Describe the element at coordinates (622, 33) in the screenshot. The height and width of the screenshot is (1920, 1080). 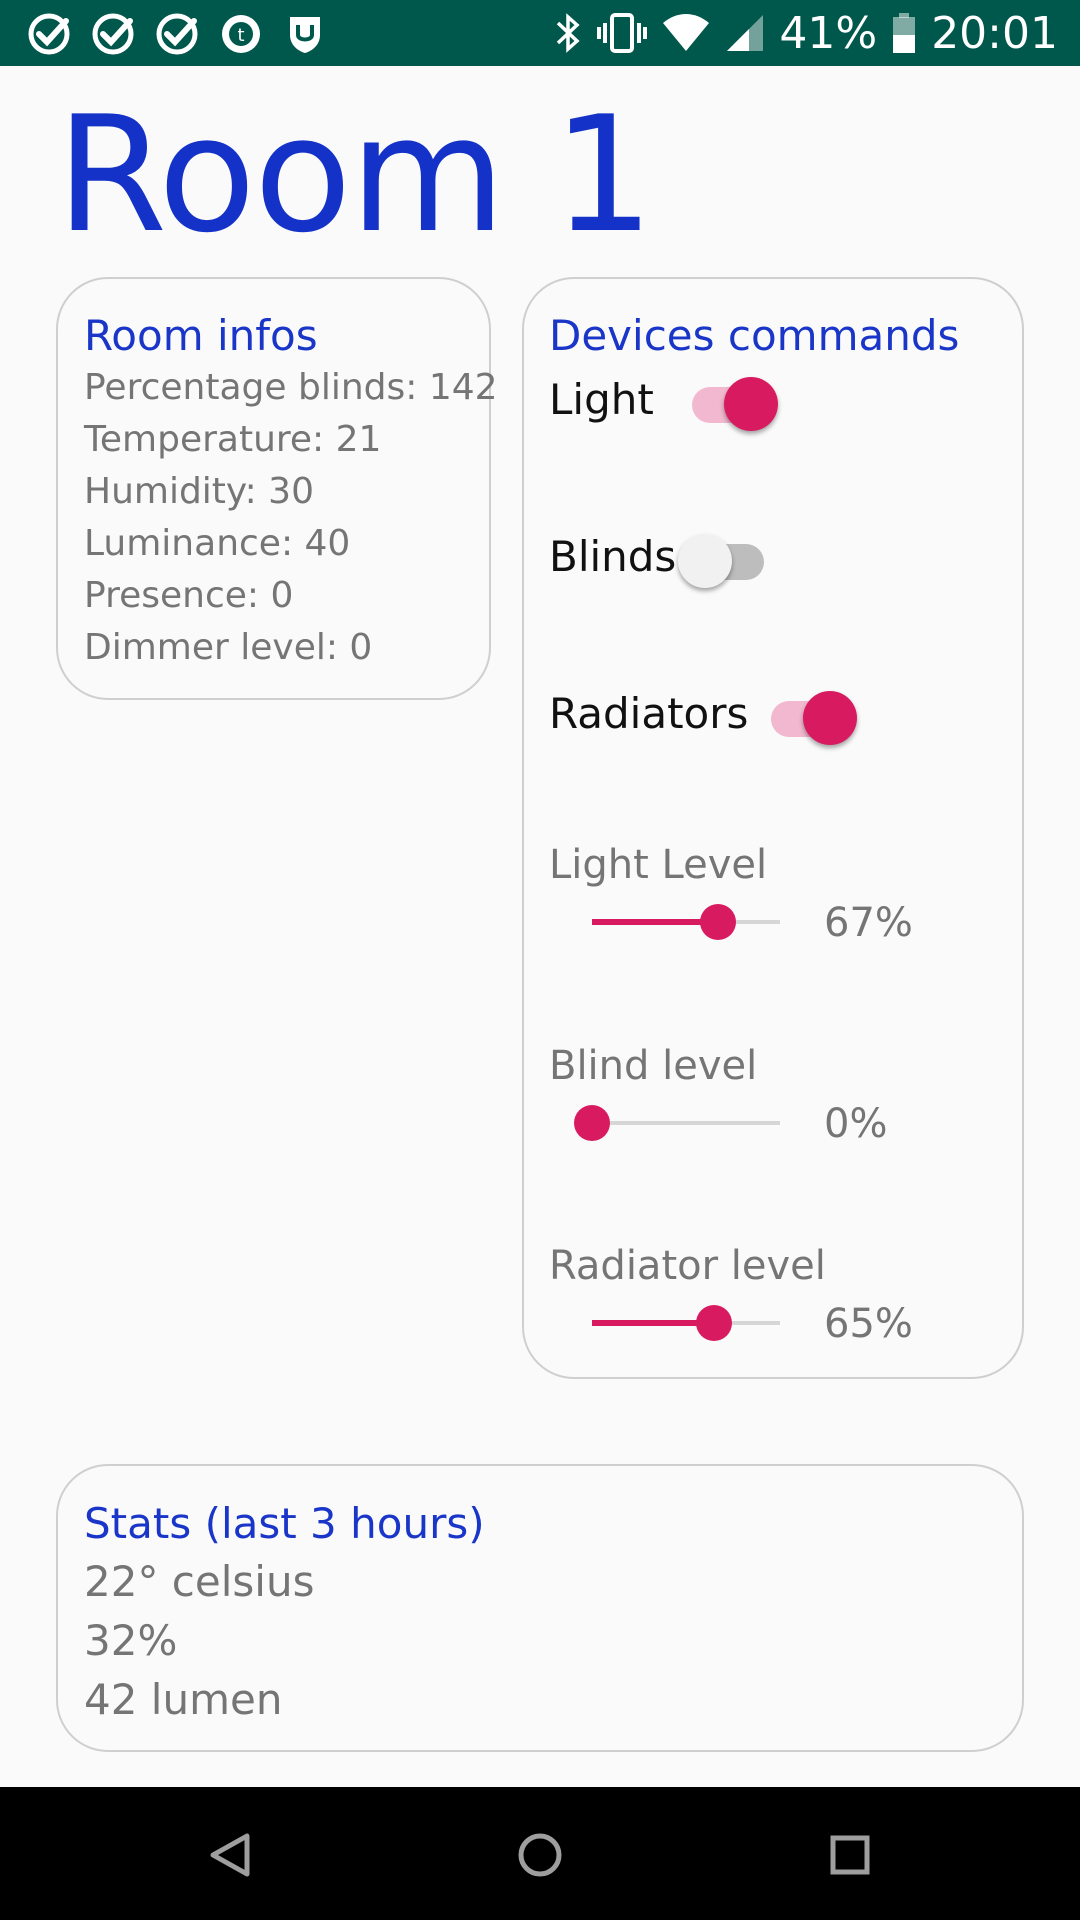
I see `vibrate-icon` at that location.